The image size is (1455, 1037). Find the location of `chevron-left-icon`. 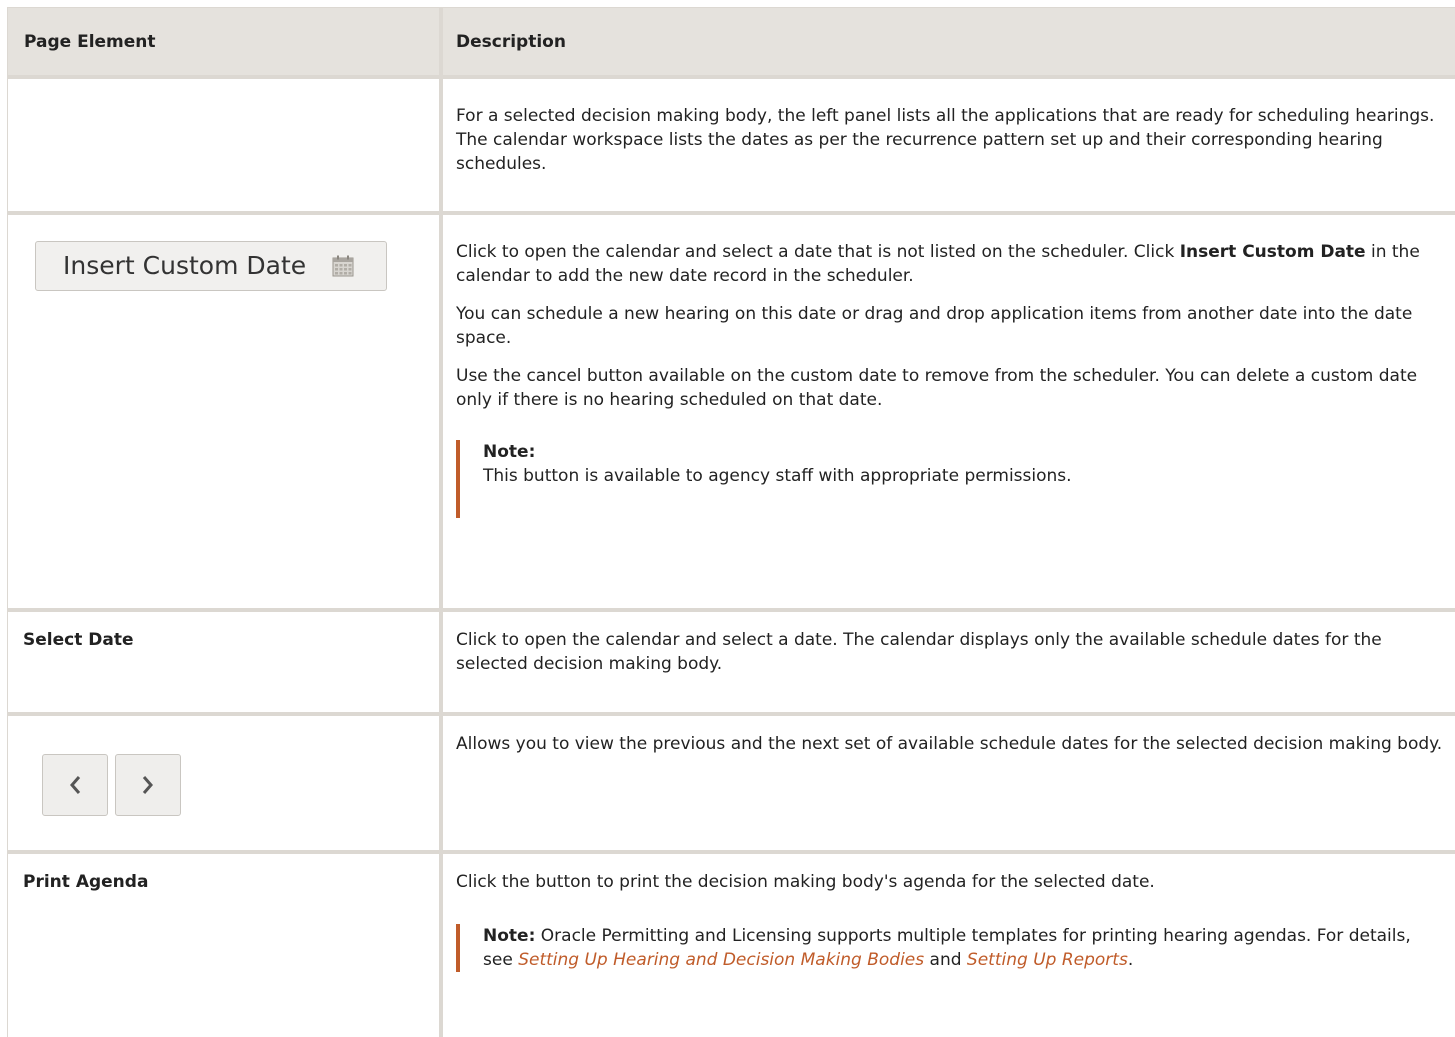

chevron-left-icon is located at coordinates (75, 785).